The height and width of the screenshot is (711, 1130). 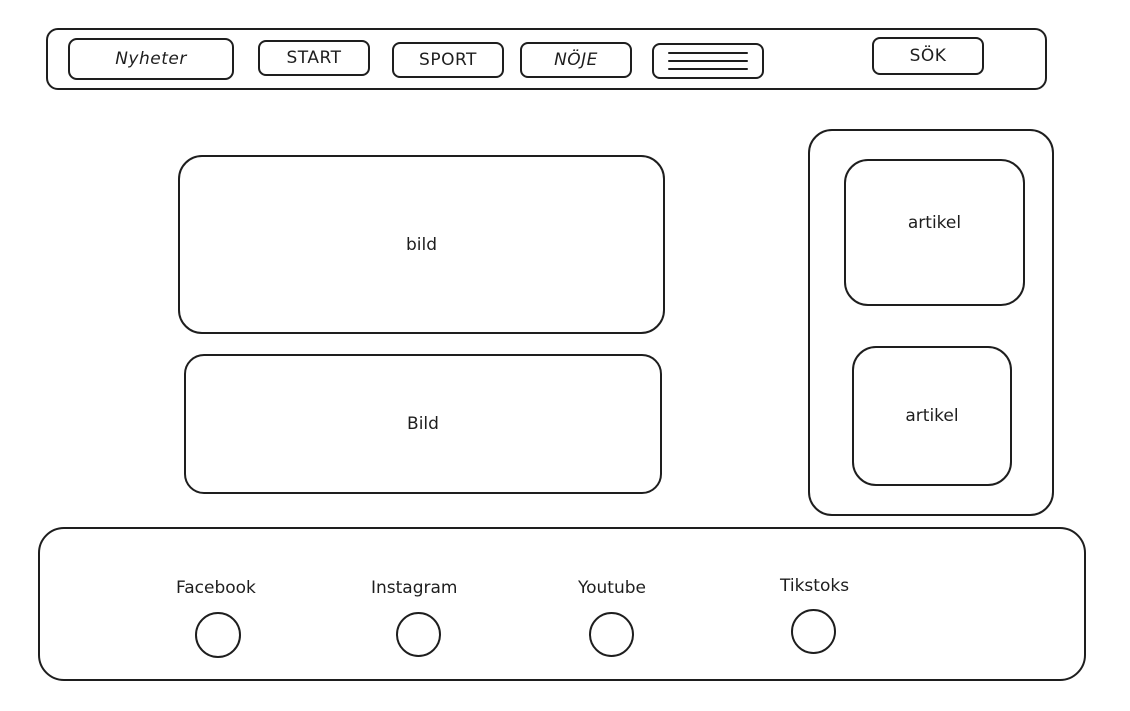 I want to click on nav-button-start-label: START, so click(x=314, y=58).